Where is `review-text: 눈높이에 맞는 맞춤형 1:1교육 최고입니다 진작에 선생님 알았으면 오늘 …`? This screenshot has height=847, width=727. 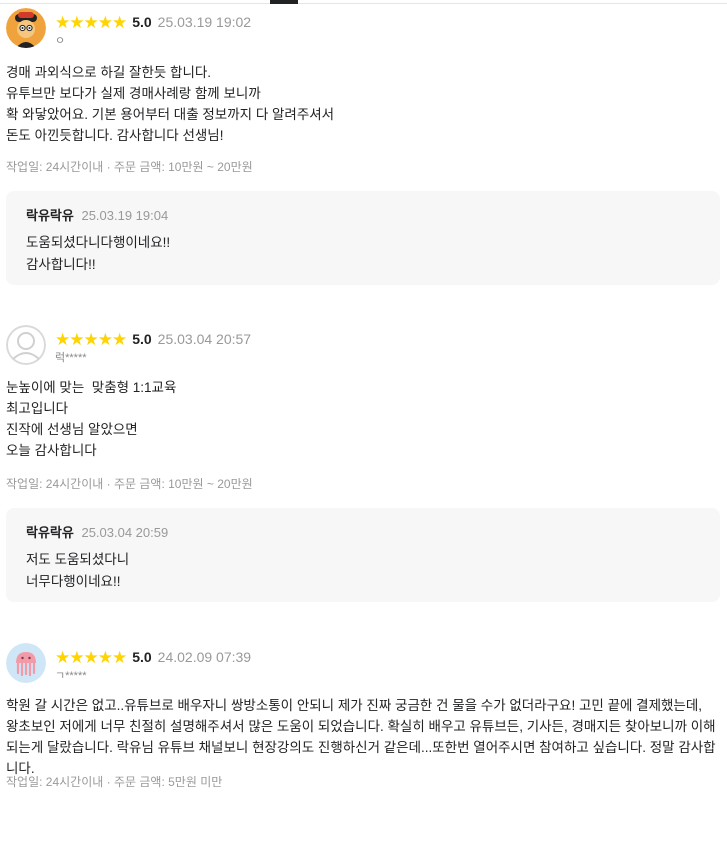
review-text: 눈높이에 맞는 맞춤형 1:1교육 최고입니다 진작에 선생님 알았으면 오늘 … is located at coordinates (362, 419).